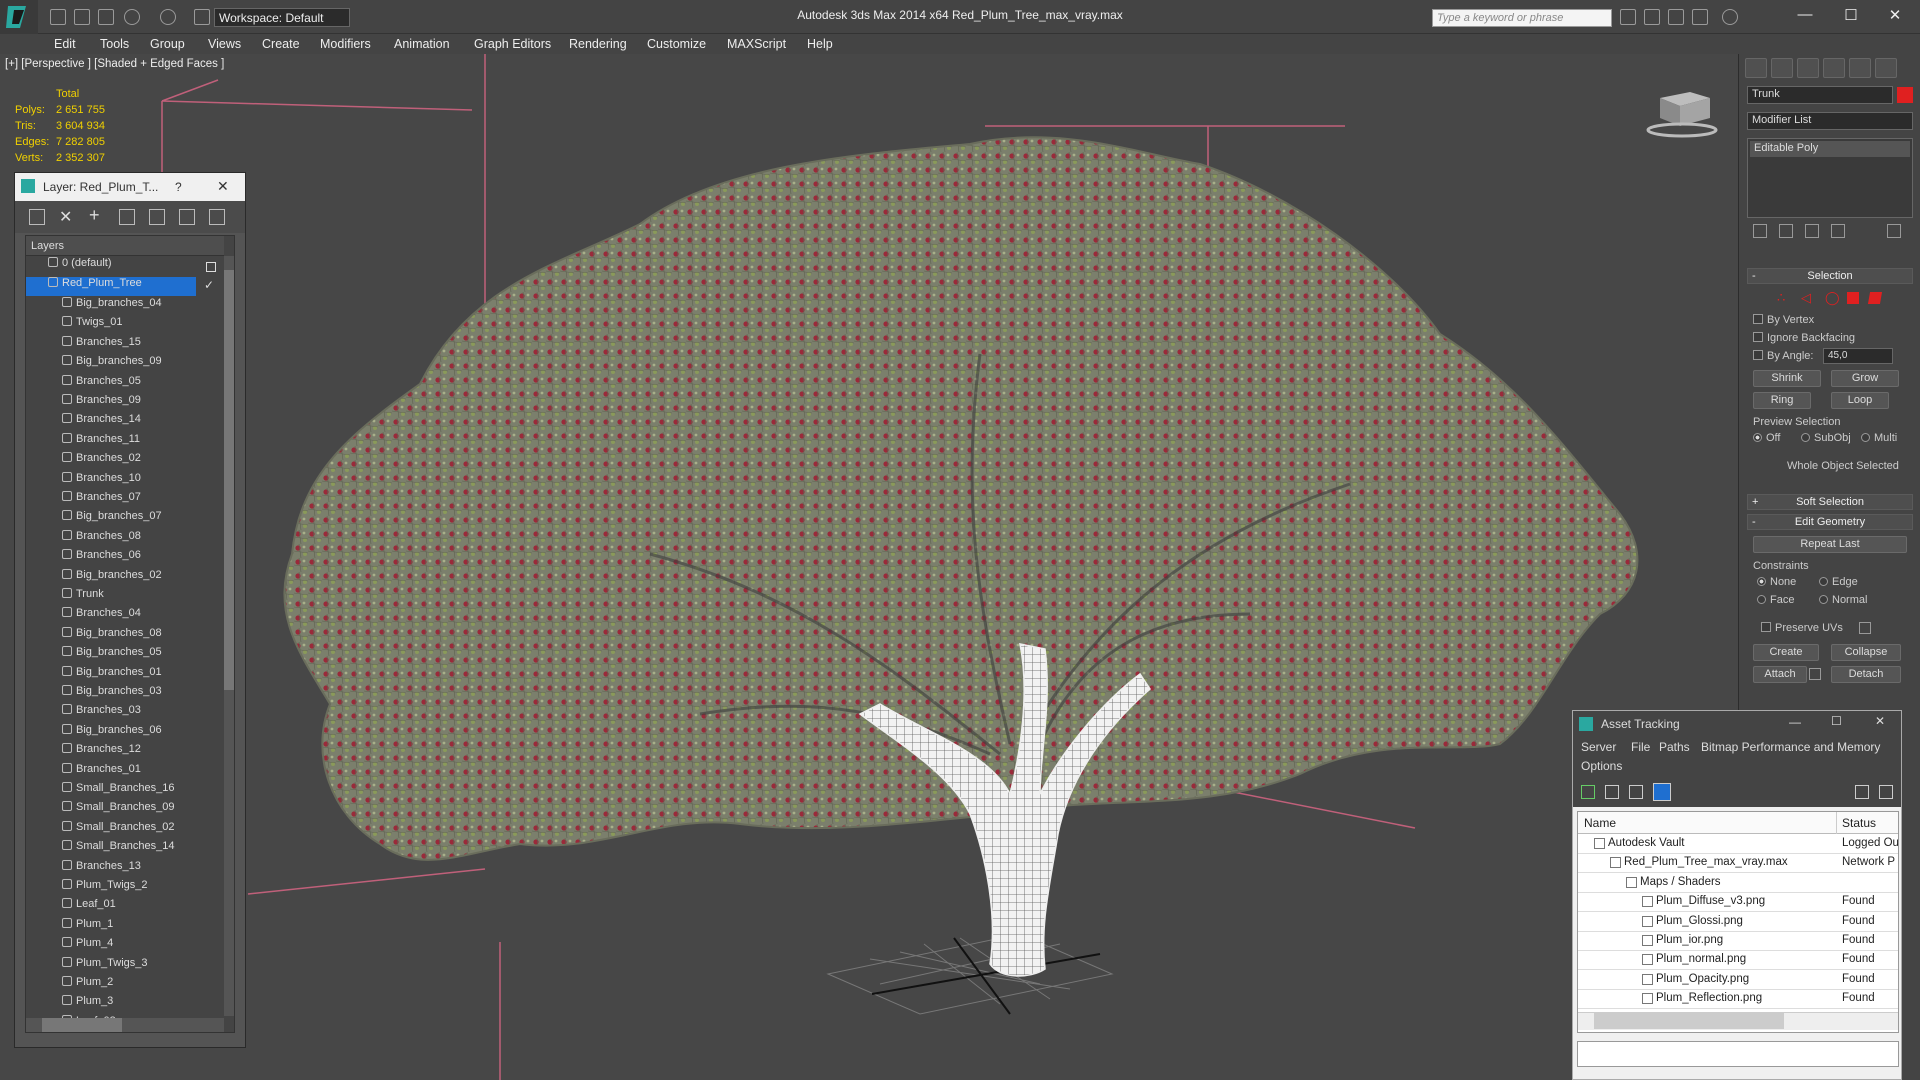 This screenshot has width=1920, height=1080. I want to click on remove-modifier-icon, so click(1838, 231).